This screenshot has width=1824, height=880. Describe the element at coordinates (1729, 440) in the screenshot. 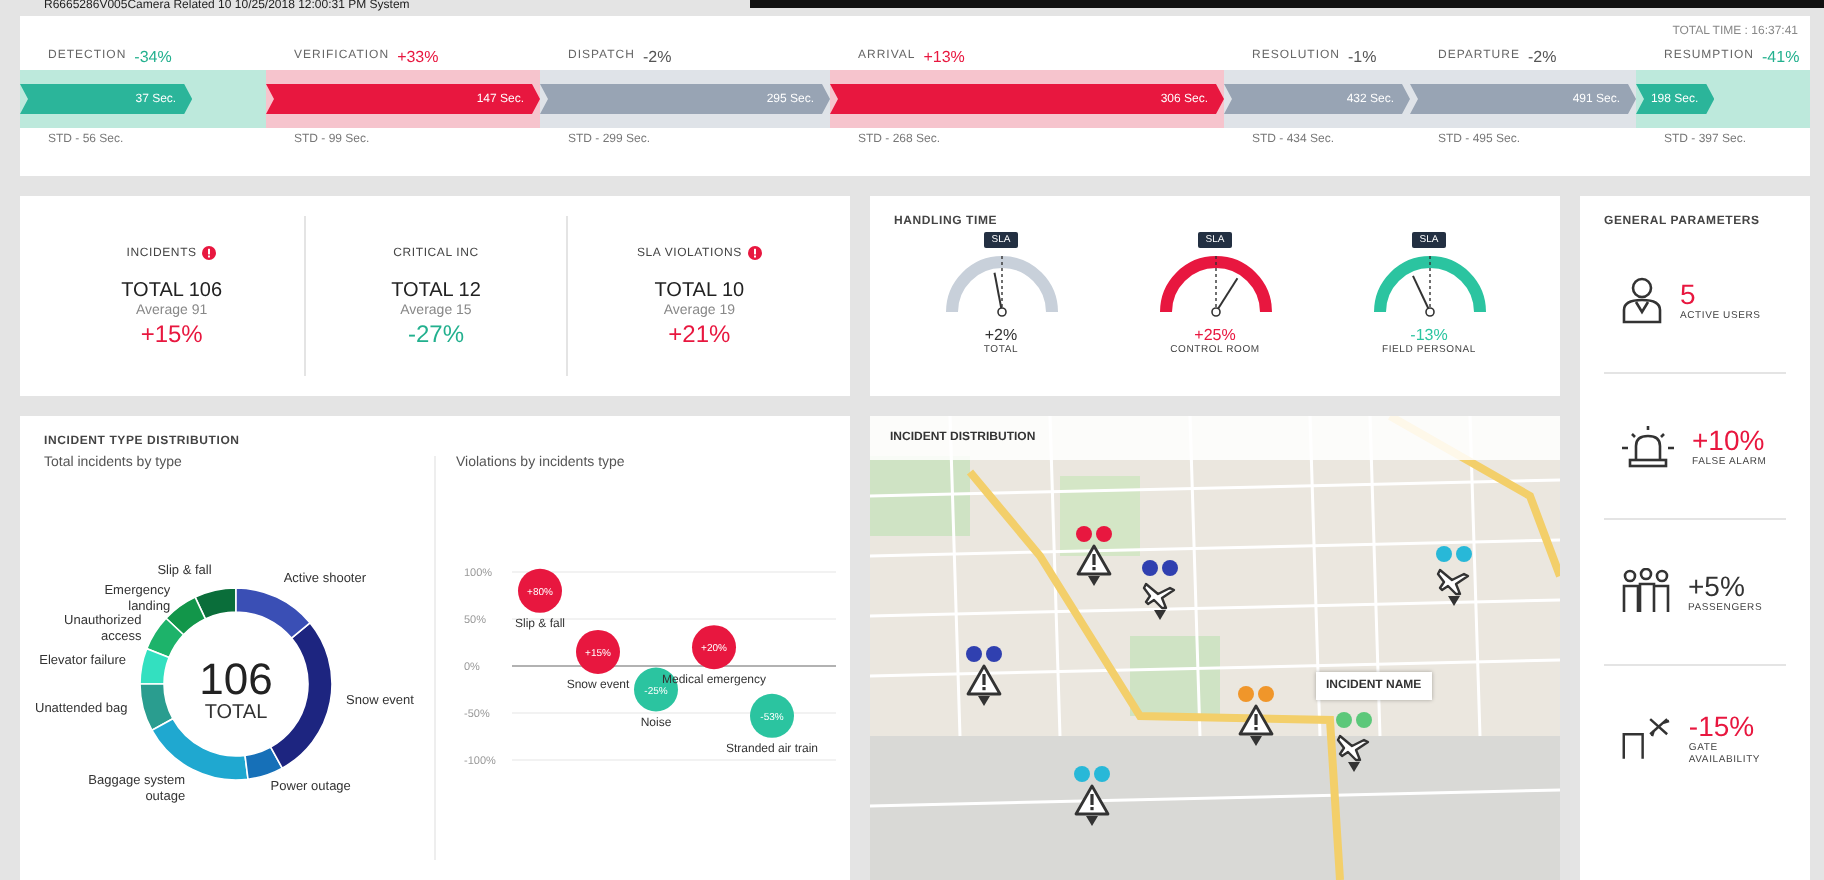

I see `parameter-value: +10%` at that location.